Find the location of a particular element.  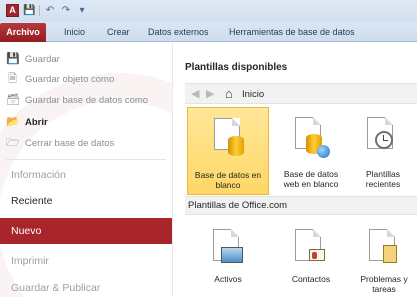

home-icon: ⌂ is located at coordinates (229, 93).